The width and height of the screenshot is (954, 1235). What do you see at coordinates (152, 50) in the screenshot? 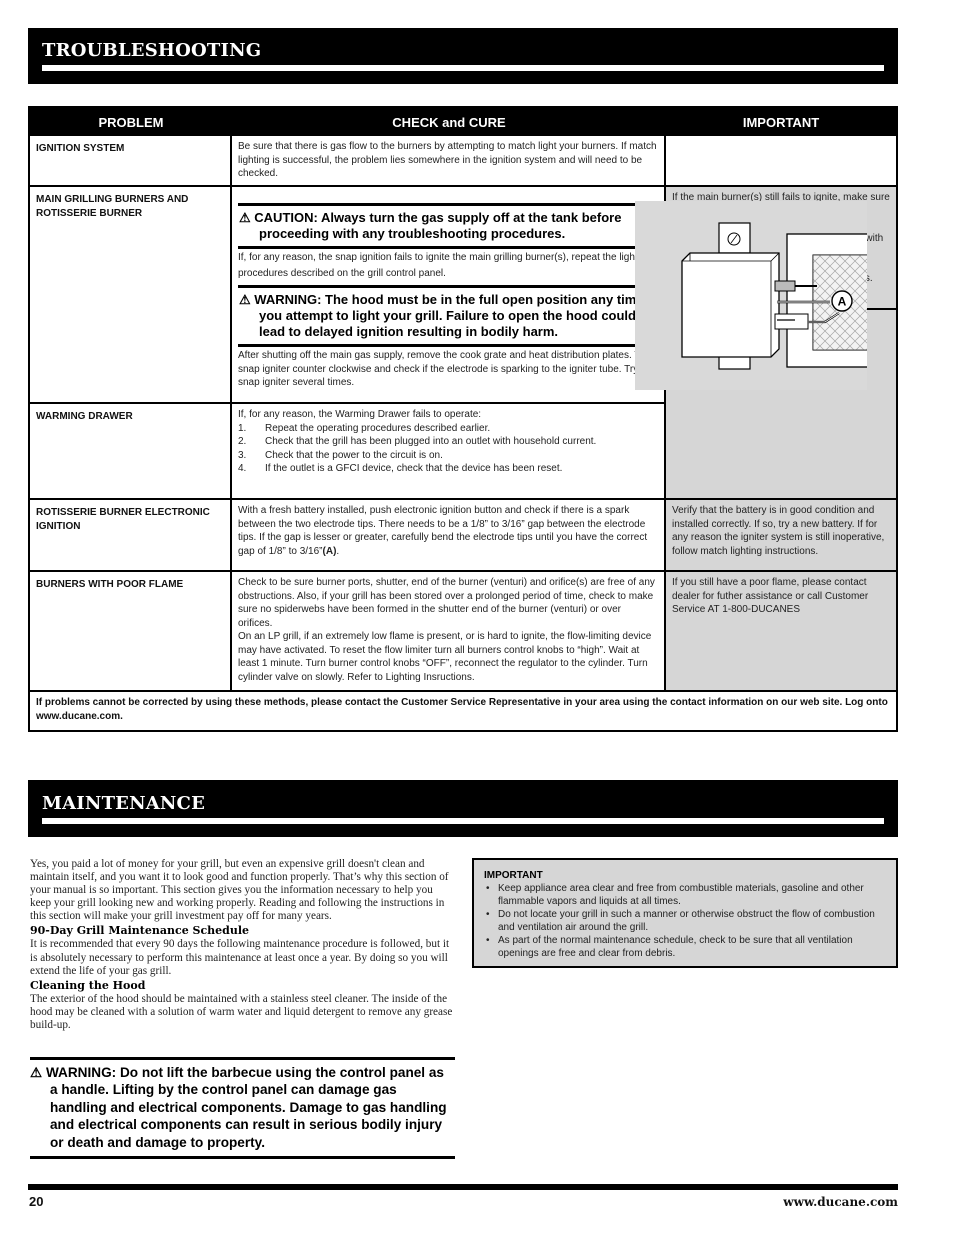
I see `troubleshooting-title: TROUBLESHOOTING` at bounding box center [152, 50].